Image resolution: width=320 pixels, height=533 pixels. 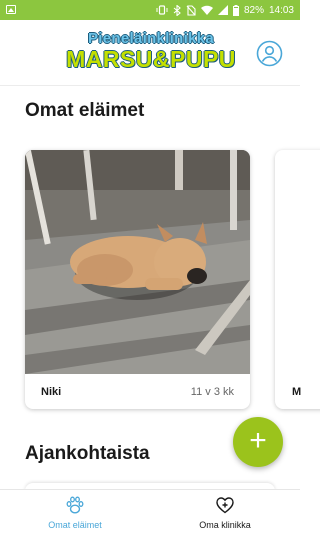 What do you see at coordinates (11, 9) in the screenshot?
I see `gallery-notification-icon` at bounding box center [11, 9].